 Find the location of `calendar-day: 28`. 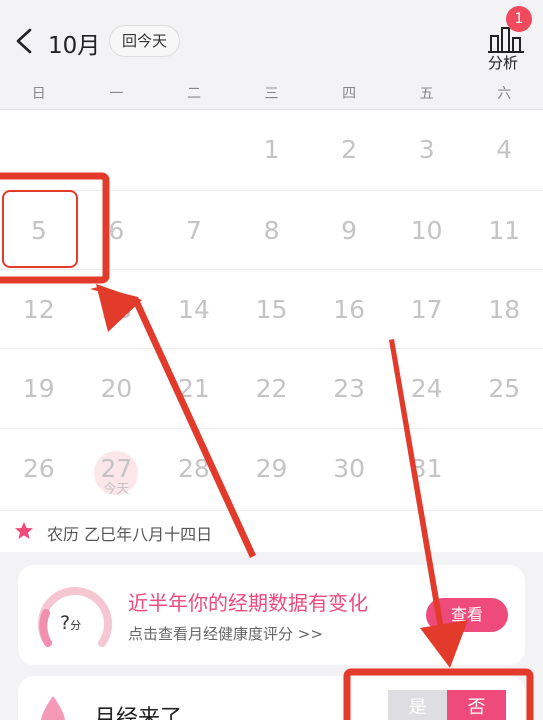

calendar-day: 28 is located at coordinates (194, 468).